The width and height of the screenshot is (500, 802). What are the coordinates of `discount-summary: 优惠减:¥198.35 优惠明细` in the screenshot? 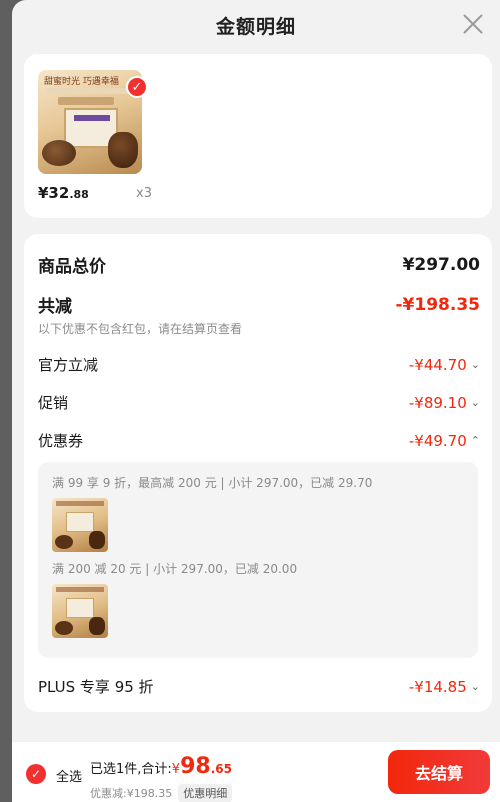 It's located at (161, 793).